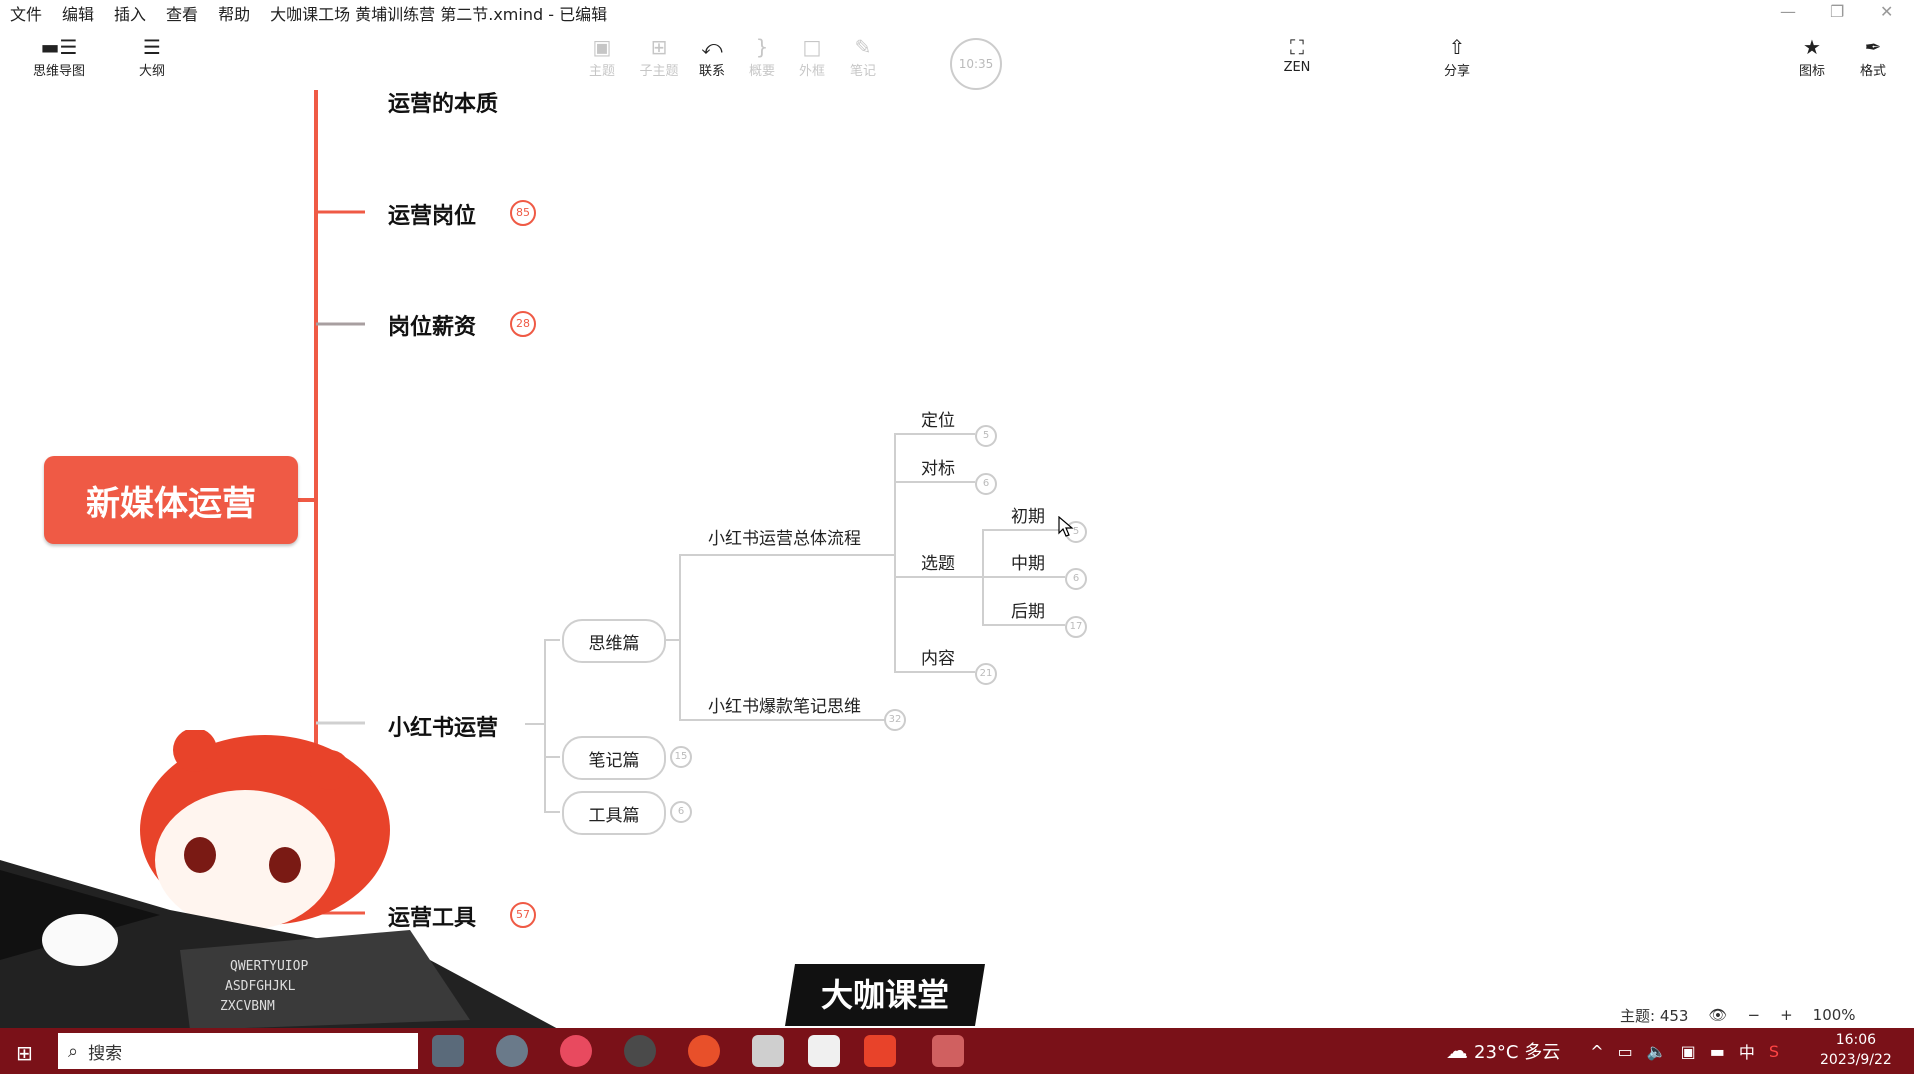 Image resolution: width=1914 pixels, height=1074 pixels. I want to click on tray-chevron-icon: ^, so click(1596, 1051).